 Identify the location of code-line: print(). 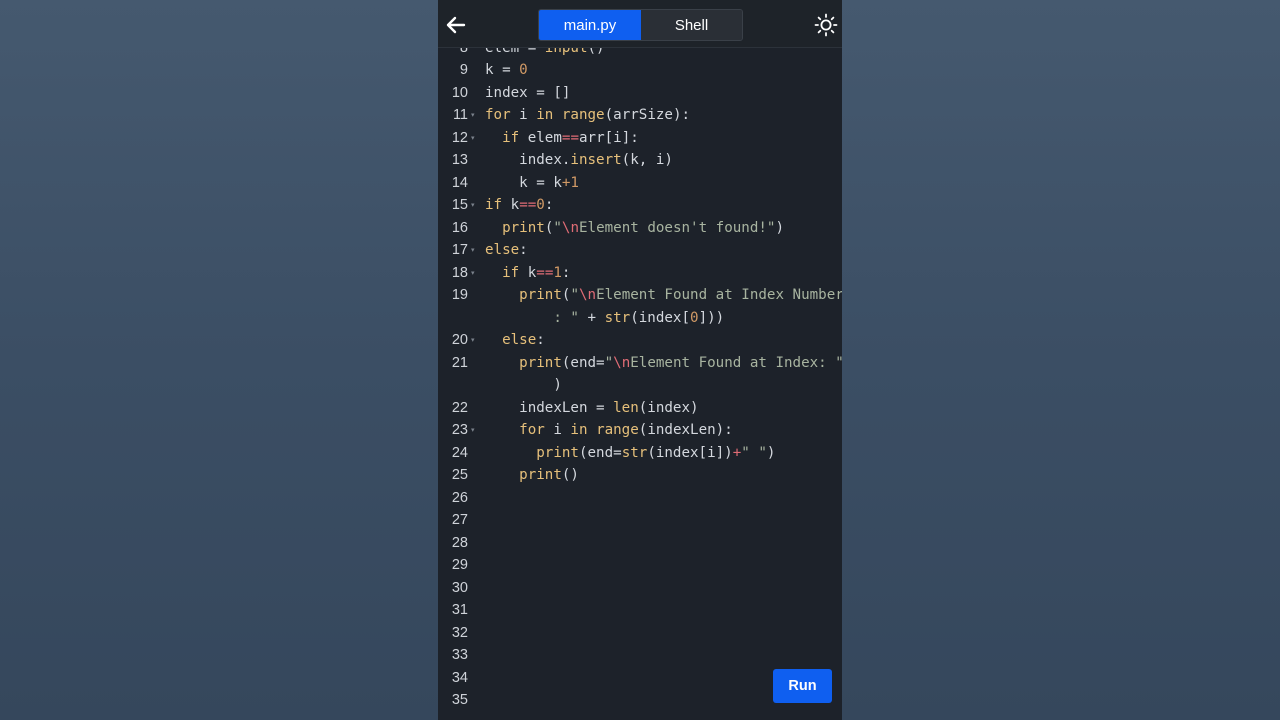
(532, 475).